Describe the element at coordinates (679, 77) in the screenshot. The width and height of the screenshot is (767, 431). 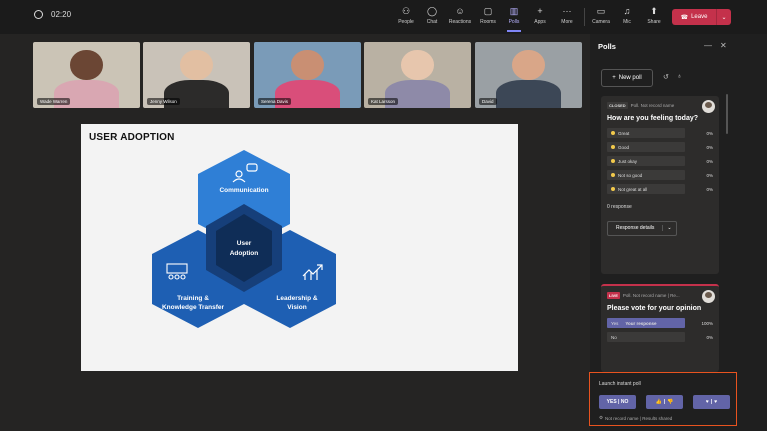
I see `lightbulb-icon: ♁` at that location.